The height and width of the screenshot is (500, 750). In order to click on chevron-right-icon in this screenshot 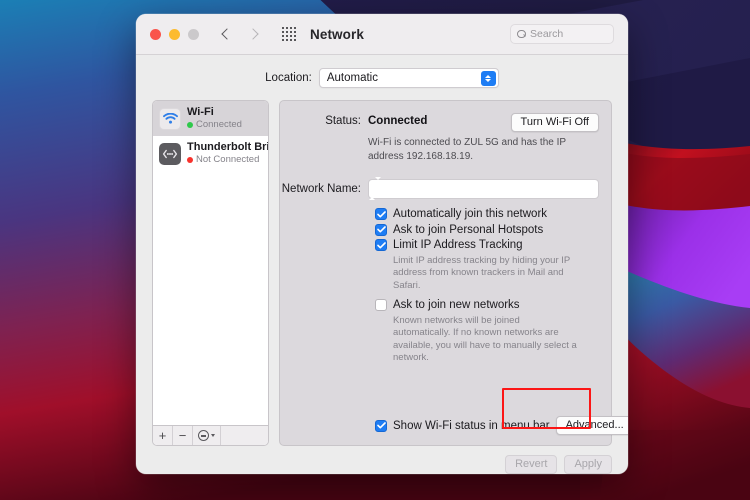, I will do `click(254, 34)`.